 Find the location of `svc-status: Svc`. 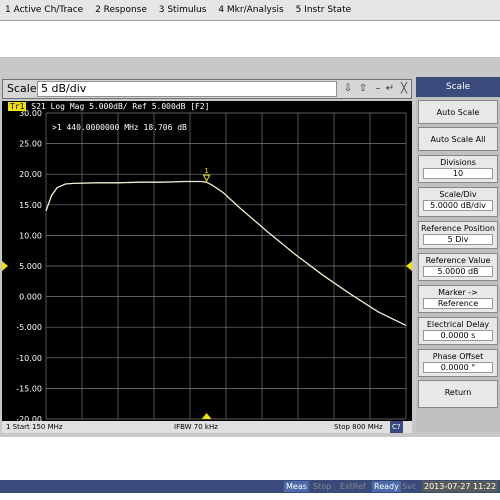

svc-status: Svc is located at coordinates (409, 486).